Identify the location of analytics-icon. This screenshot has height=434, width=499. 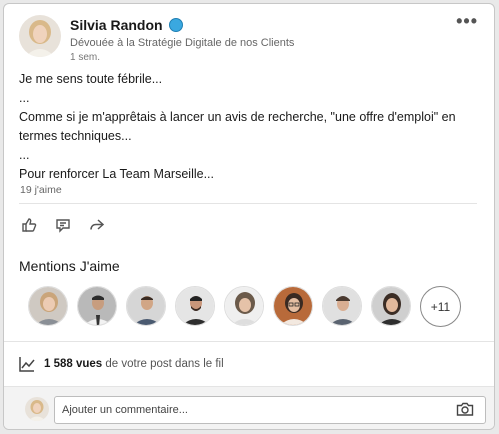
(27, 364).